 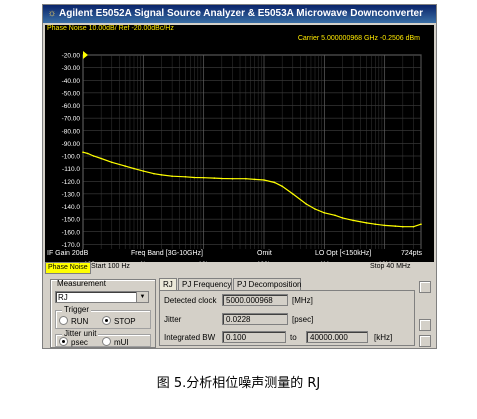 What do you see at coordinates (52, 13) in the screenshot?
I see `agilent-logo-icon: ☼` at bounding box center [52, 13].